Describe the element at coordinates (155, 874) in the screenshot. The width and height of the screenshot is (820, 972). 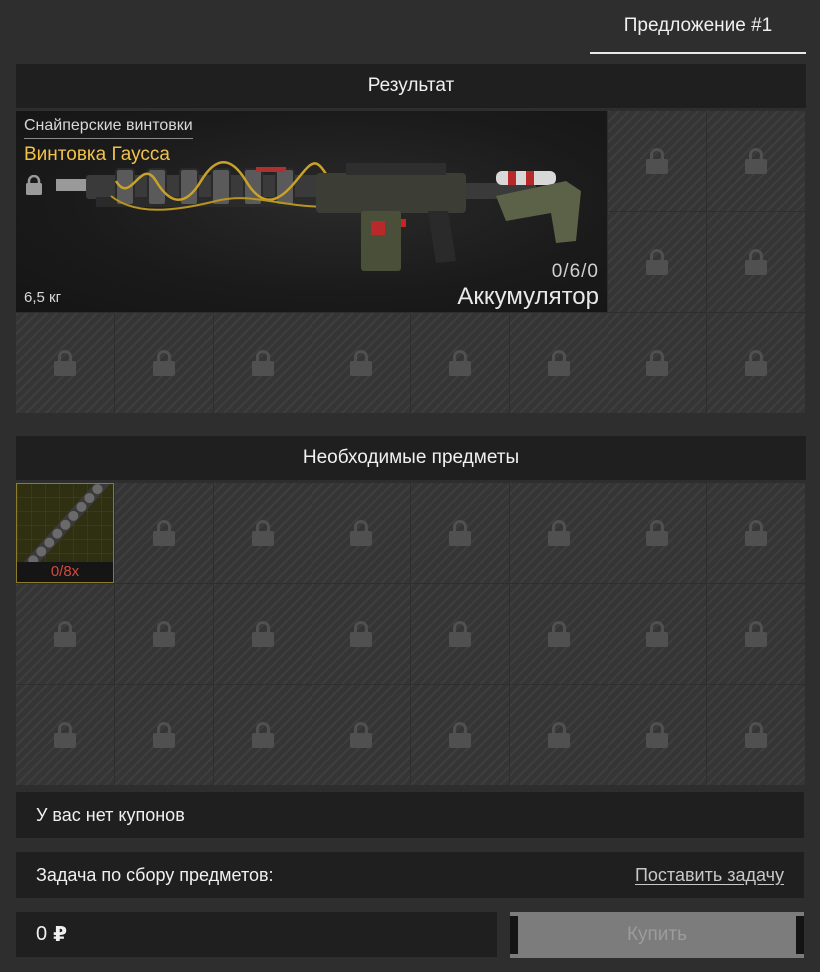
I see `task-label: Задача по сбору предметов:` at that location.